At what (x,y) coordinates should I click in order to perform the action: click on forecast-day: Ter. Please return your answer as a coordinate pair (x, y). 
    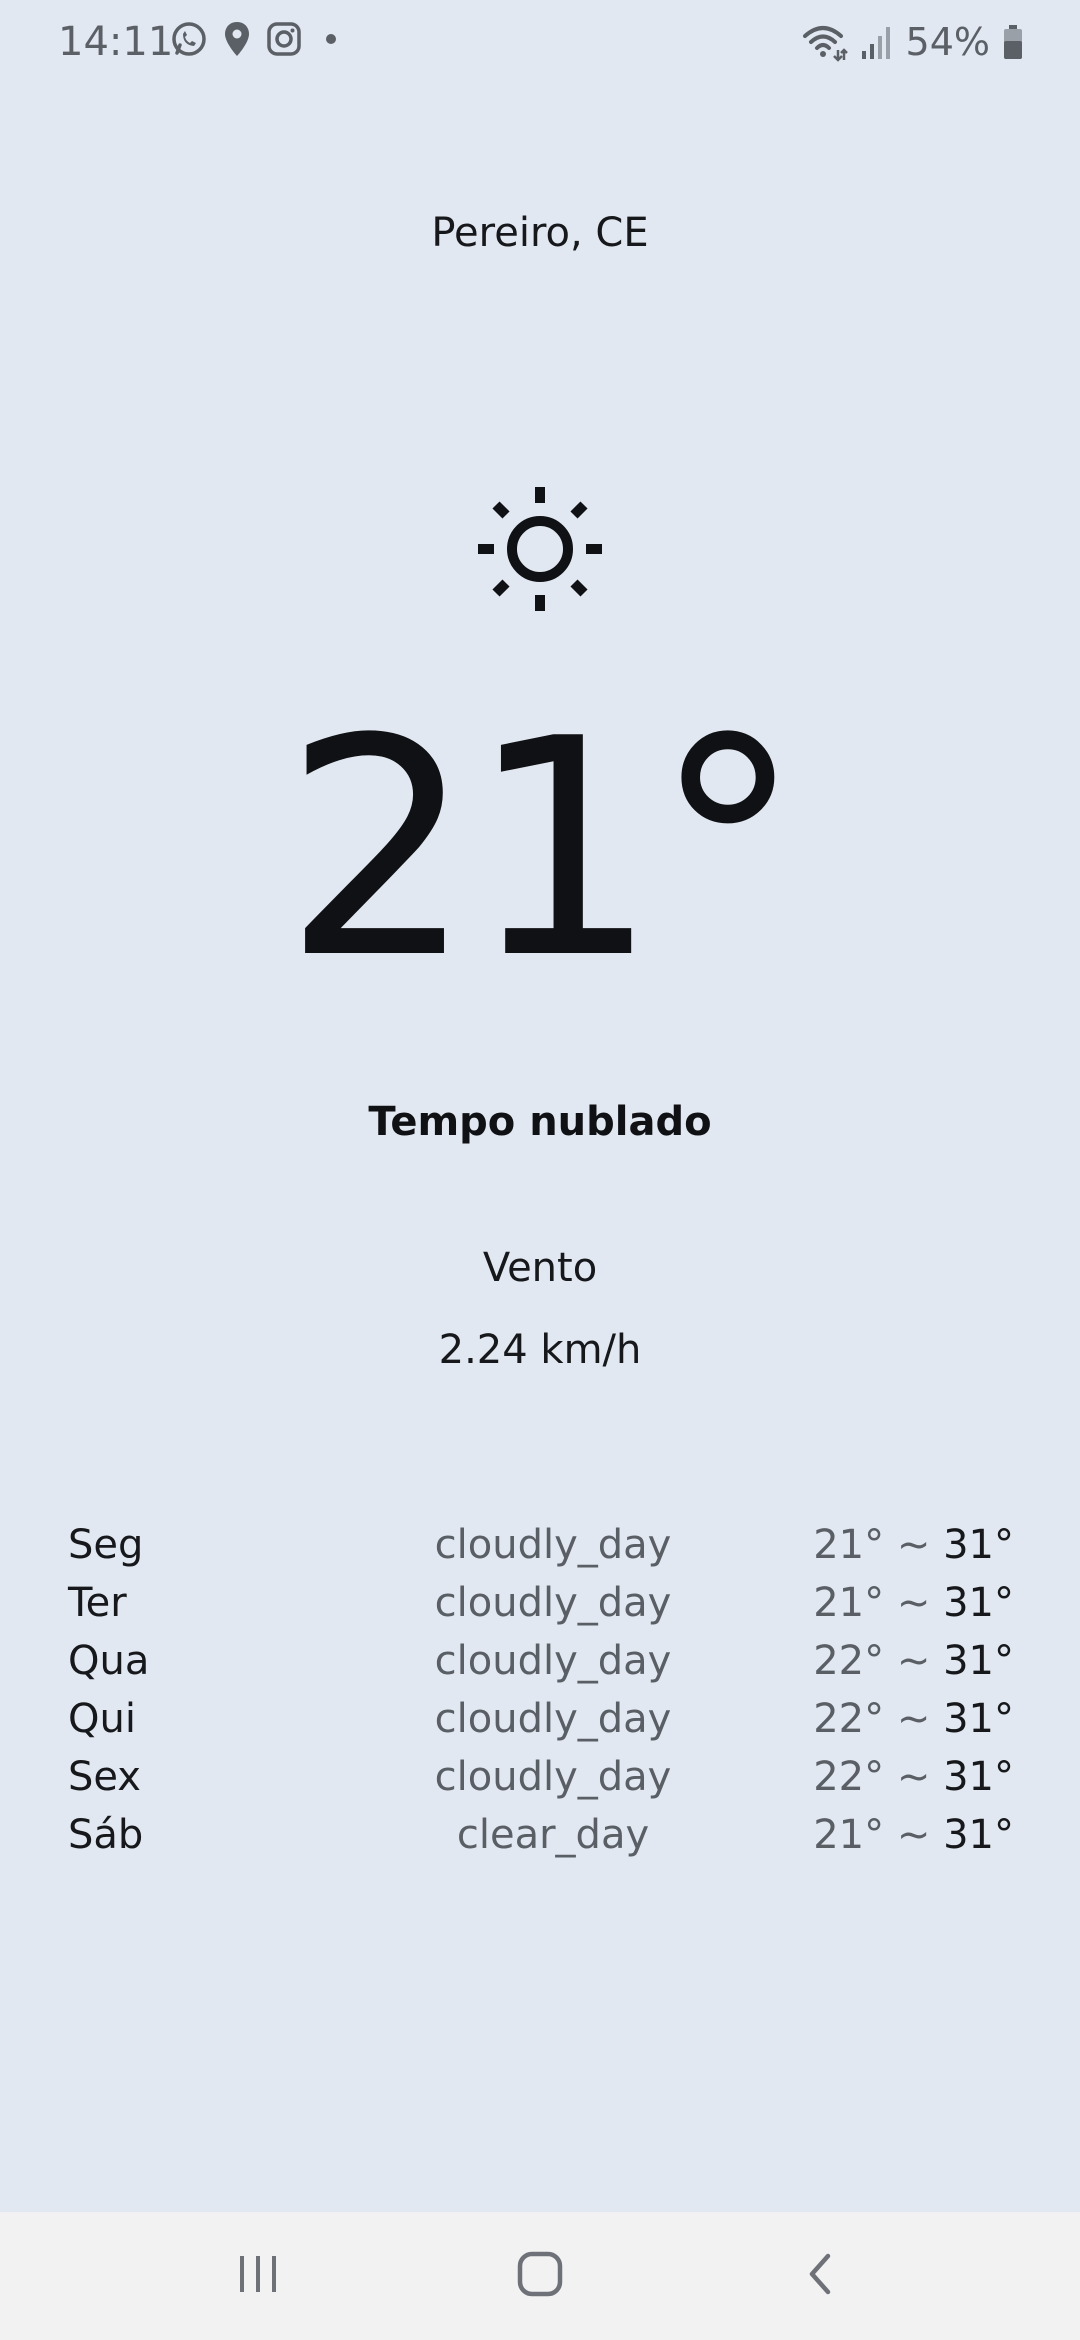
    Looking at the image, I should click on (97, 1603).